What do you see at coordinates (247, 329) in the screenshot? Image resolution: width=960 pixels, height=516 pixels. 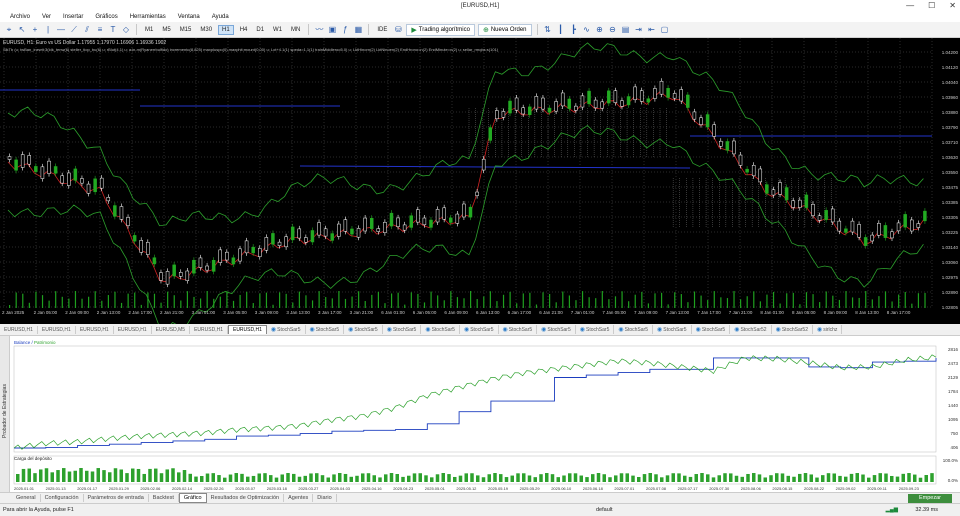 I see `chart-tab-6: EURUSD,H1` at bounding box center [247, 329].